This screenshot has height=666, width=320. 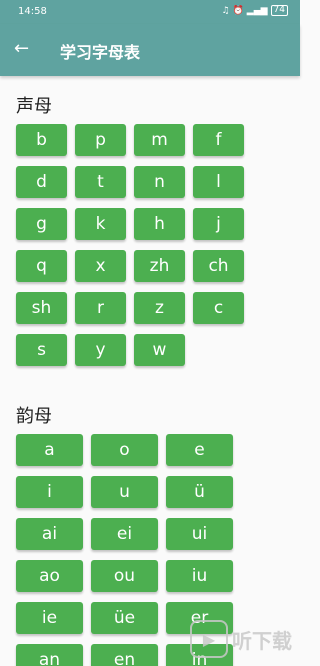 I want to click on initial-key: f, so click(x=218, y=140).